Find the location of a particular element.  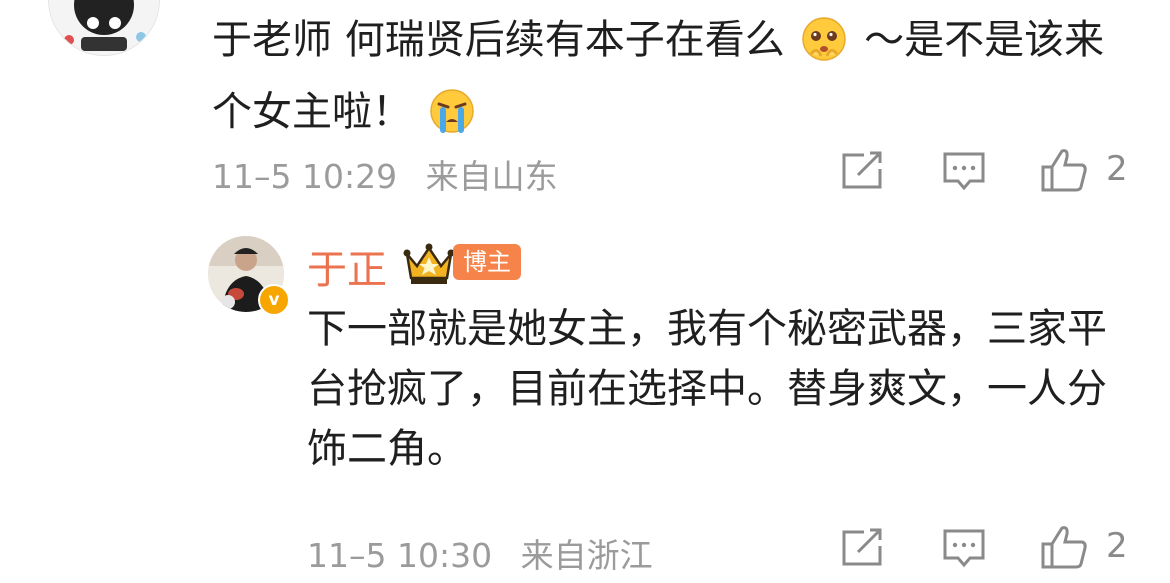

reply-time: 11–5 10:30 is located at coordinates (400, 555).